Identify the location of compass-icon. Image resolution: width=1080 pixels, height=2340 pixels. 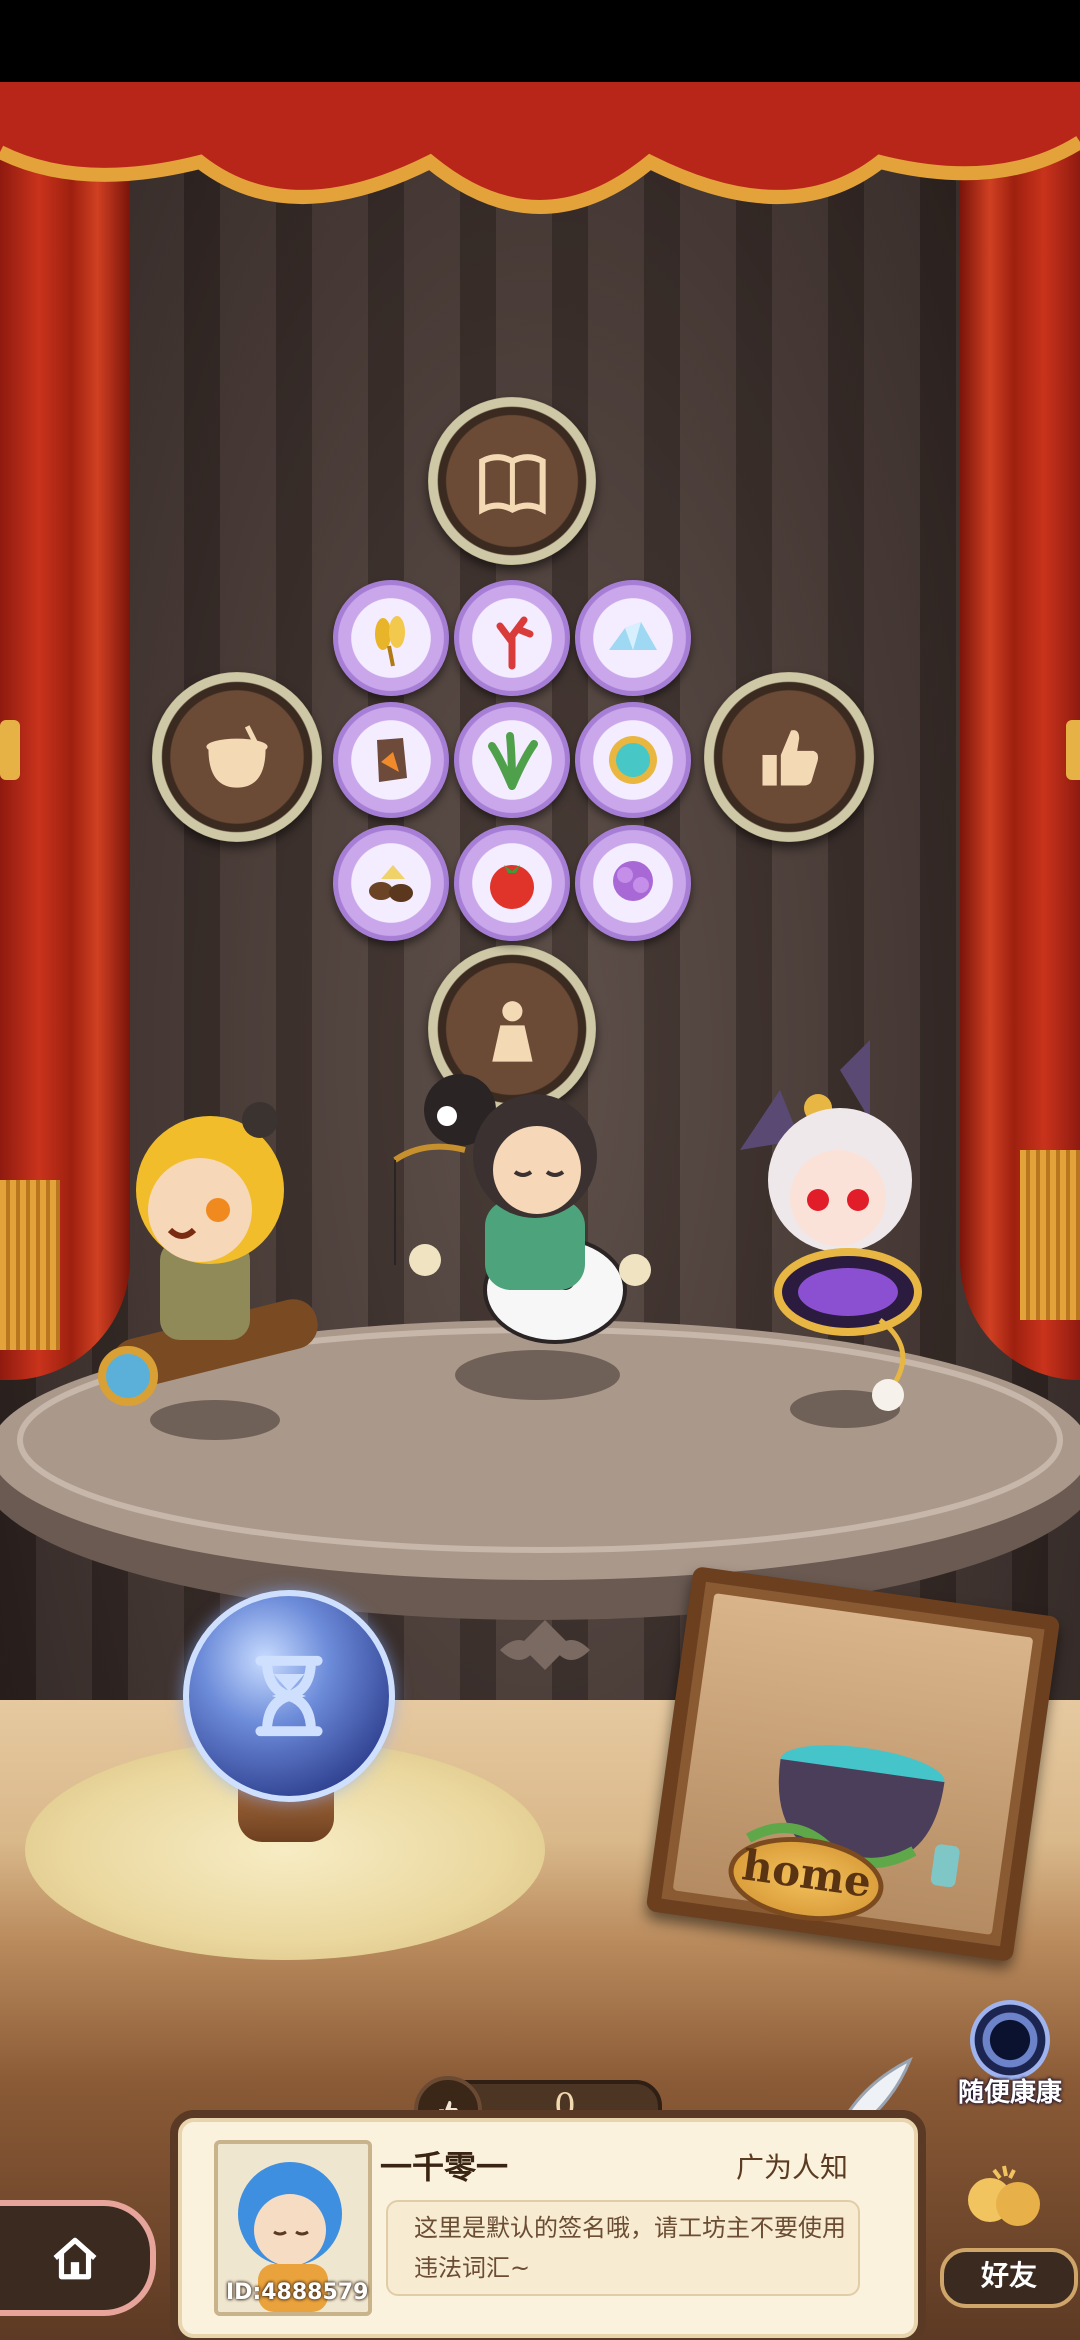
(633, 760).